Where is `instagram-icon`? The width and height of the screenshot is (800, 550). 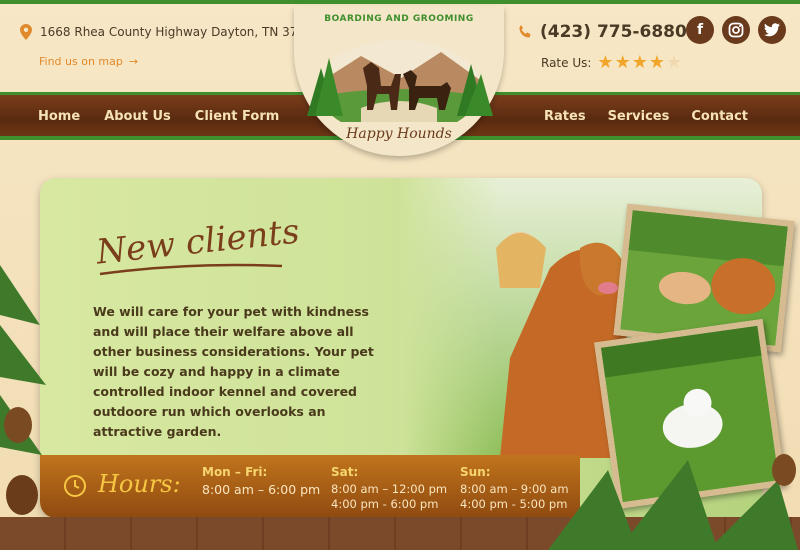
instagram-icon is located at coordinates (736, 30).